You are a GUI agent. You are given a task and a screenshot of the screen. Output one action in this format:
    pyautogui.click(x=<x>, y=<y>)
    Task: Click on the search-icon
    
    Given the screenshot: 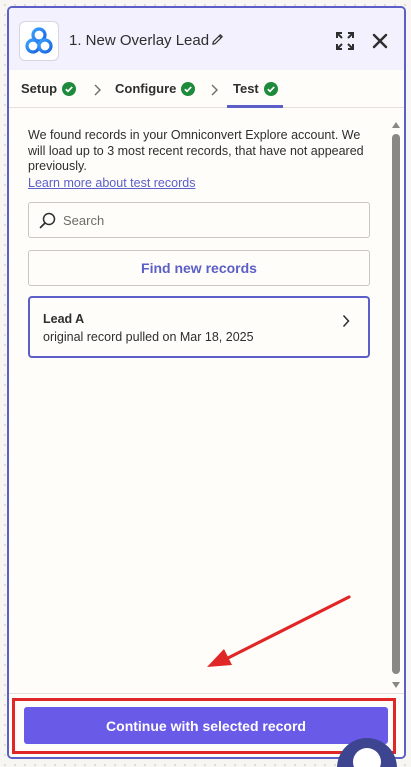 What is the action you would take?
    pyautogui.click(x=47, y=220)
    